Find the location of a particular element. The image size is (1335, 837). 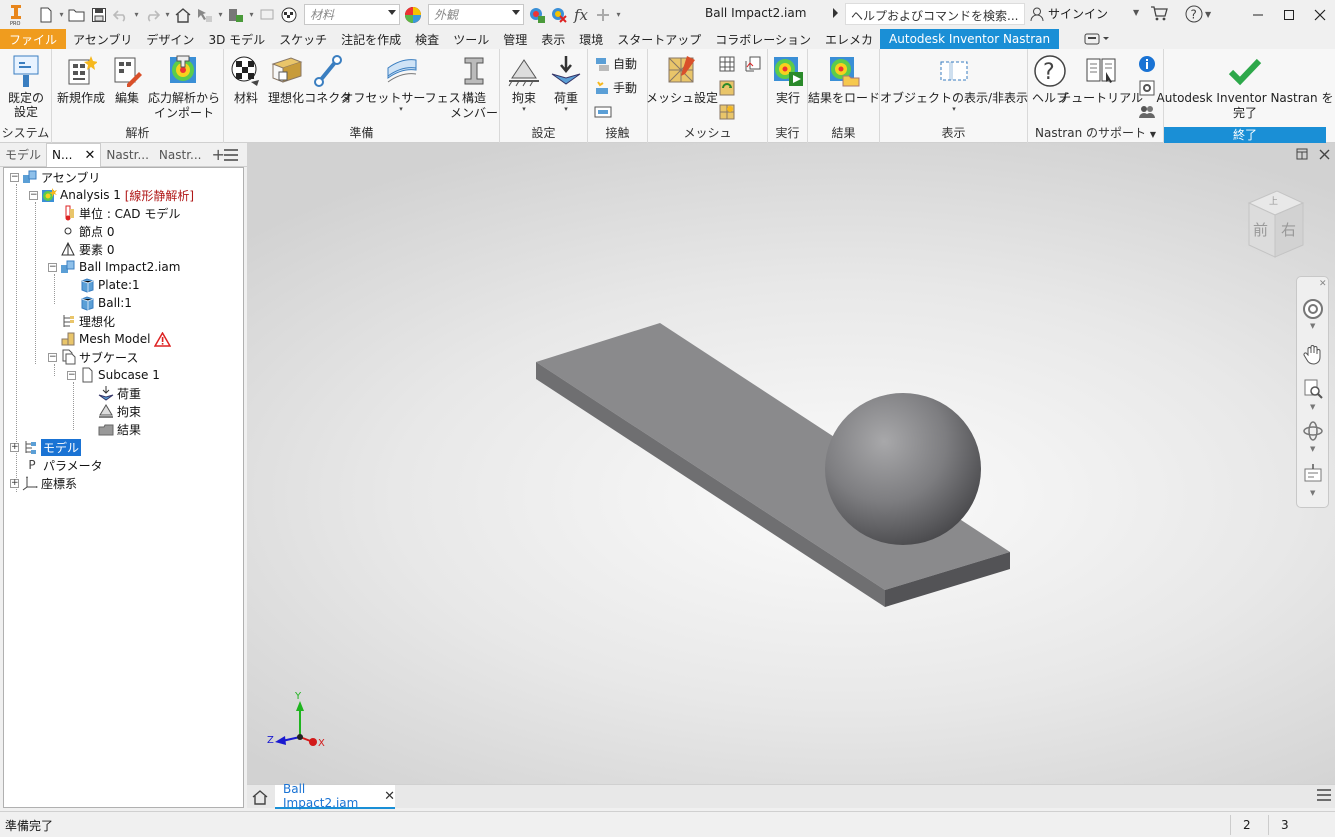

idealize-button: 理想化 is located at coordinates (286, 79).